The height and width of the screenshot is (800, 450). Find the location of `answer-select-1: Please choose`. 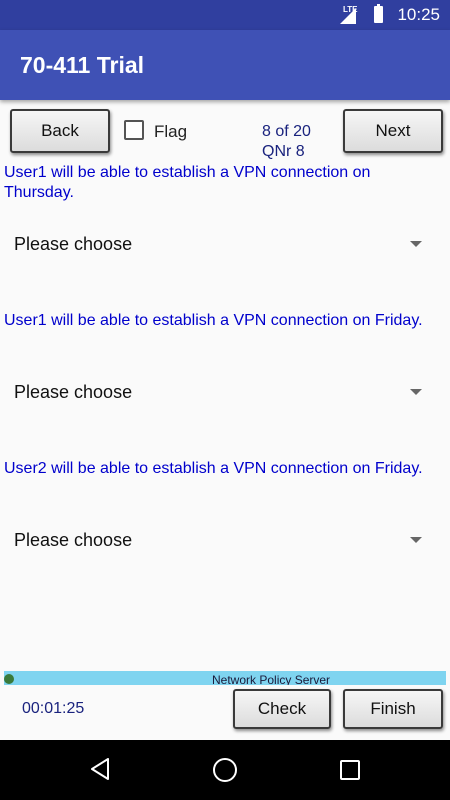

answer-select-1: Please choose is located at coordinates (224, 245).